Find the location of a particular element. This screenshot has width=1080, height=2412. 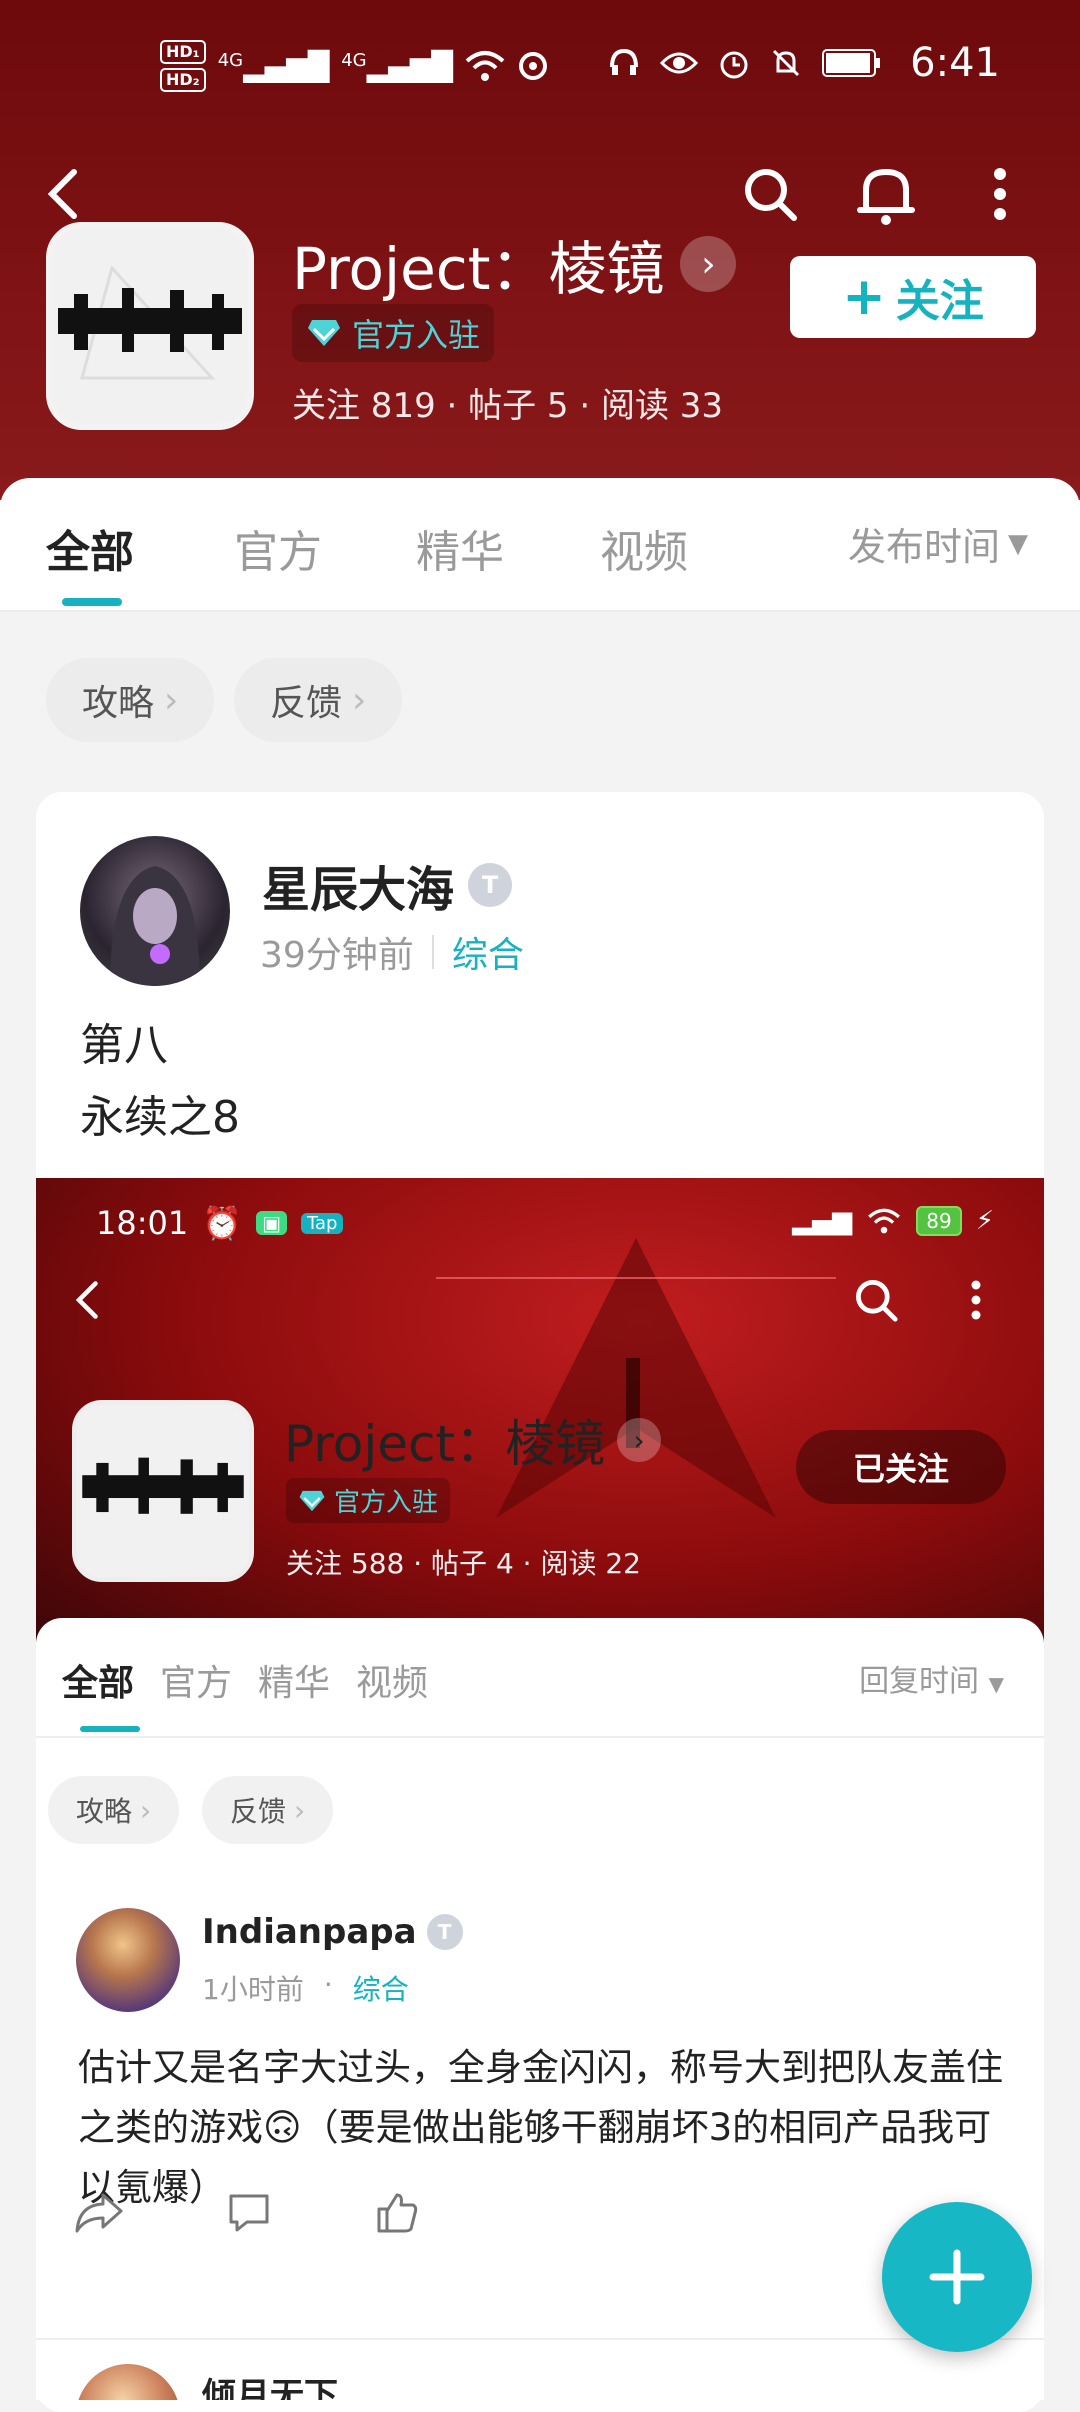

screenshot-status-right: ▂▄▆ 89 ⚡ is located at coordinates (893, 1221).